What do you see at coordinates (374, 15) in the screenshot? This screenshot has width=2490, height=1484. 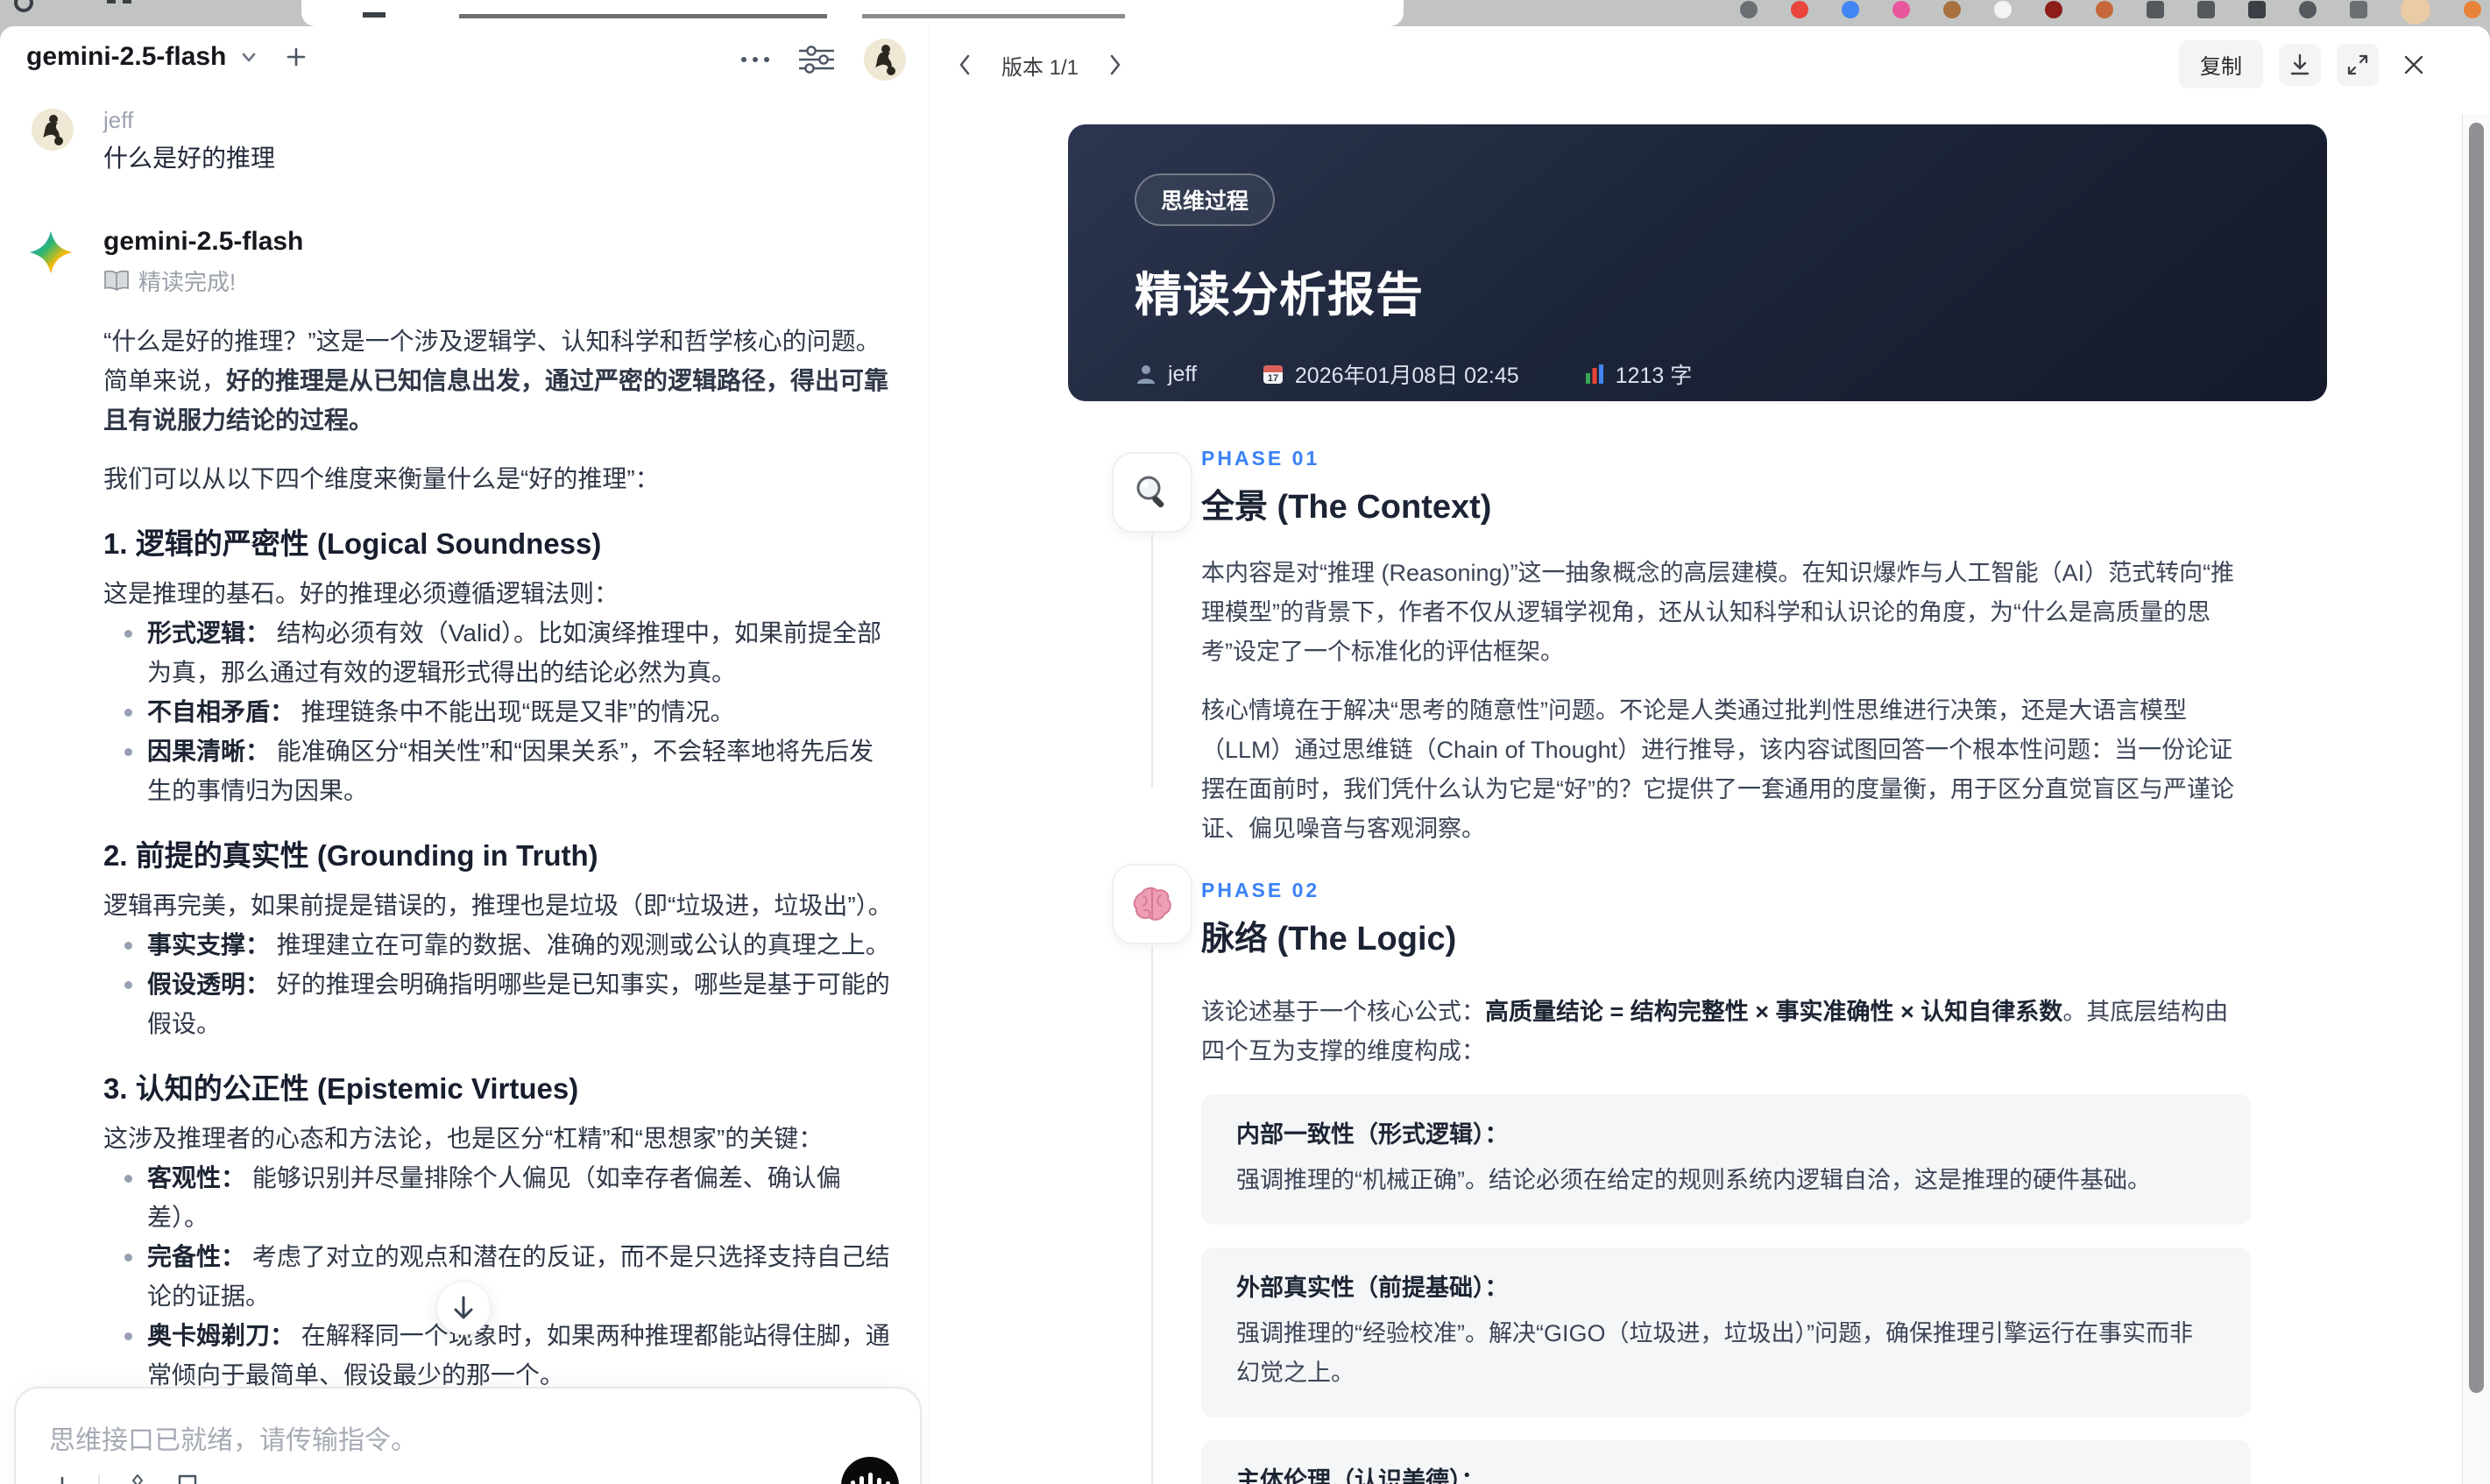 I see `clipped-glyph` at bounding box center [374, 15].